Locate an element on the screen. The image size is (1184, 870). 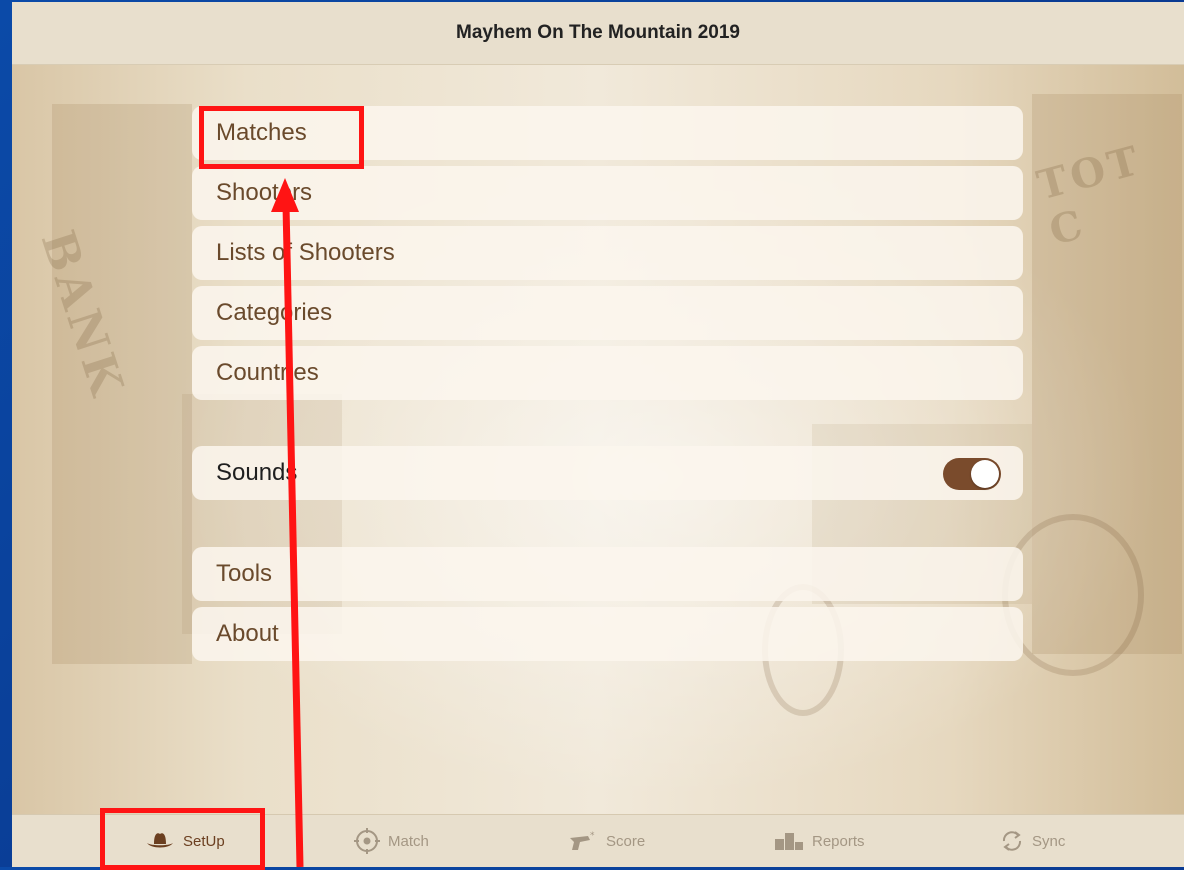
annotation-arrow is located at coordinates (287, 522).